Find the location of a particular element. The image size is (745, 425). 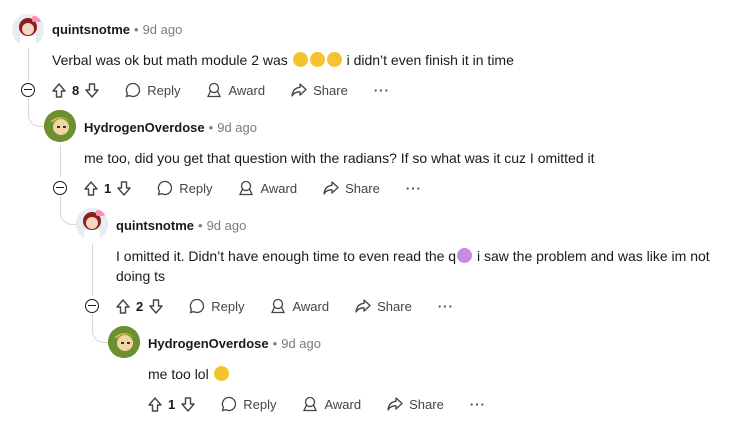

crying-face-emoji-icon is located at coordinates (465, 255).